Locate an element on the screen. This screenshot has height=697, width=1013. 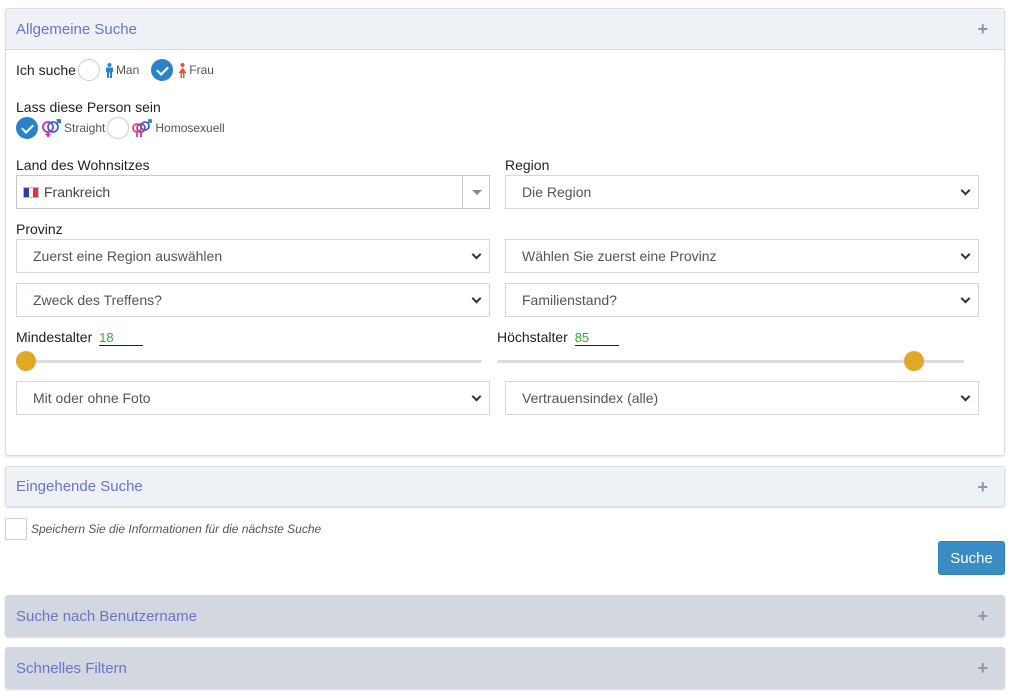
marital-status-value: Familienstand? is located at coordinates (569, 300).